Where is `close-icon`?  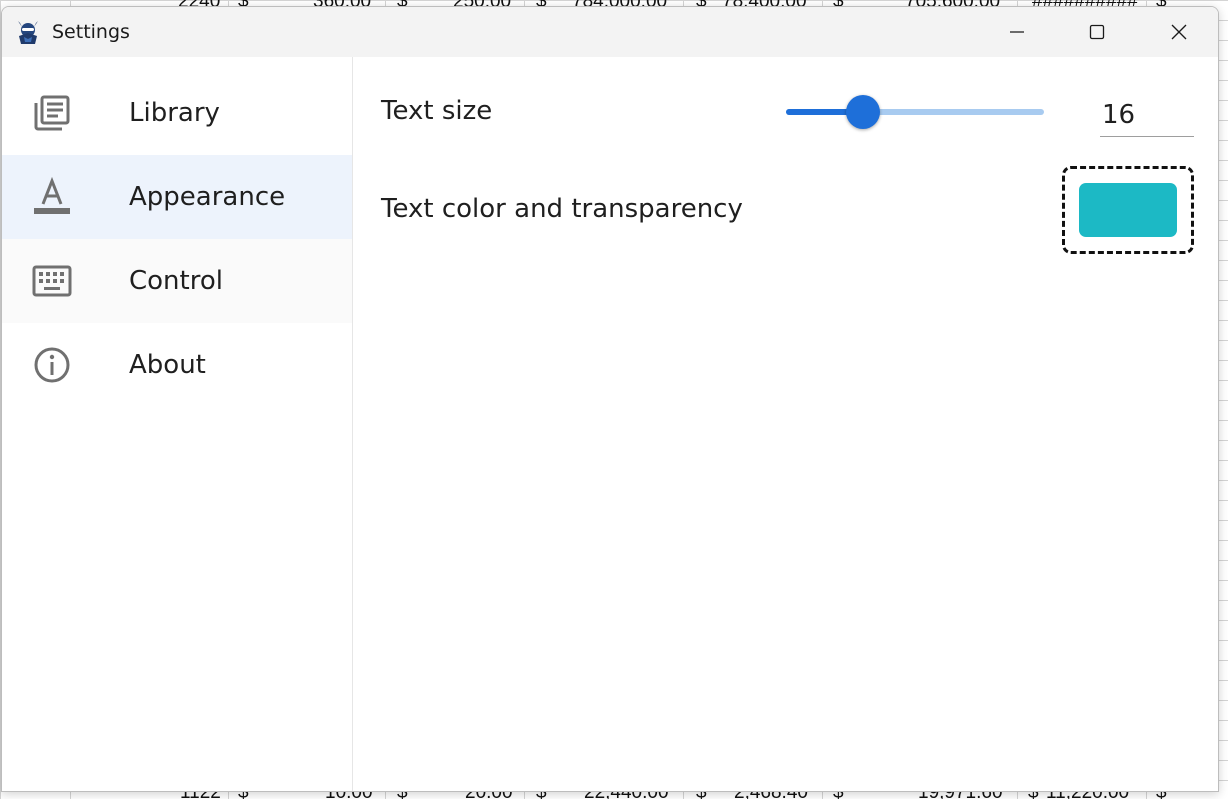
close-icon is located at coordinates (1179, 32).